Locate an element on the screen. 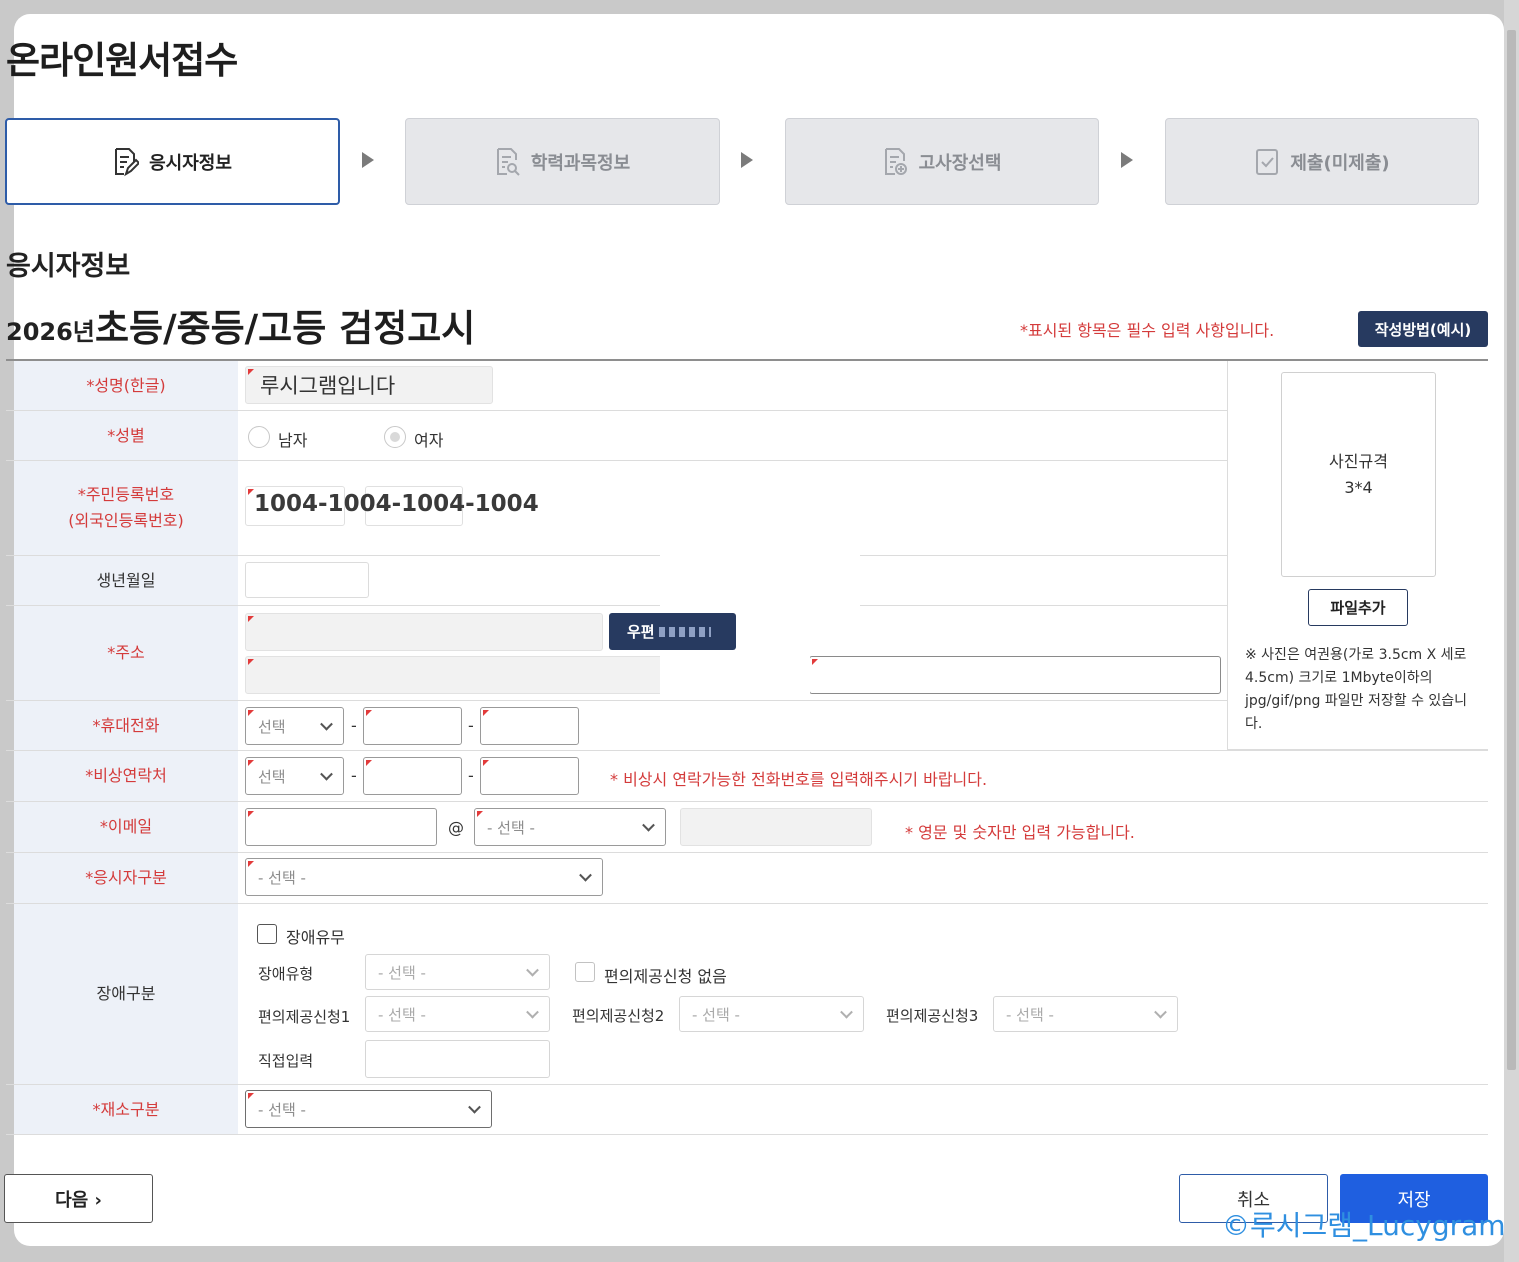 Image resolution: width=1519 pixels, height=1262 pixels. accommodation1-select: - 선택 - is located at coordinates (457, 1014).